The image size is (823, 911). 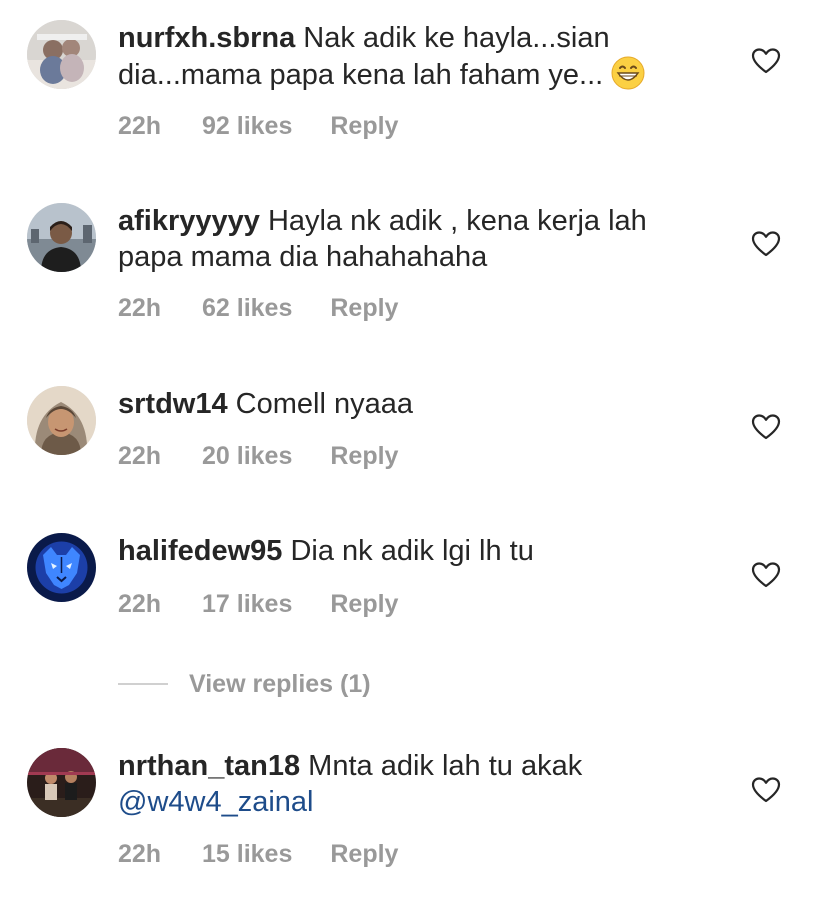 What do you see at coordinates (209, 766) in the screenshot?
I see `comment-username: nrthan_tan18` at bounding box center [209, 766].